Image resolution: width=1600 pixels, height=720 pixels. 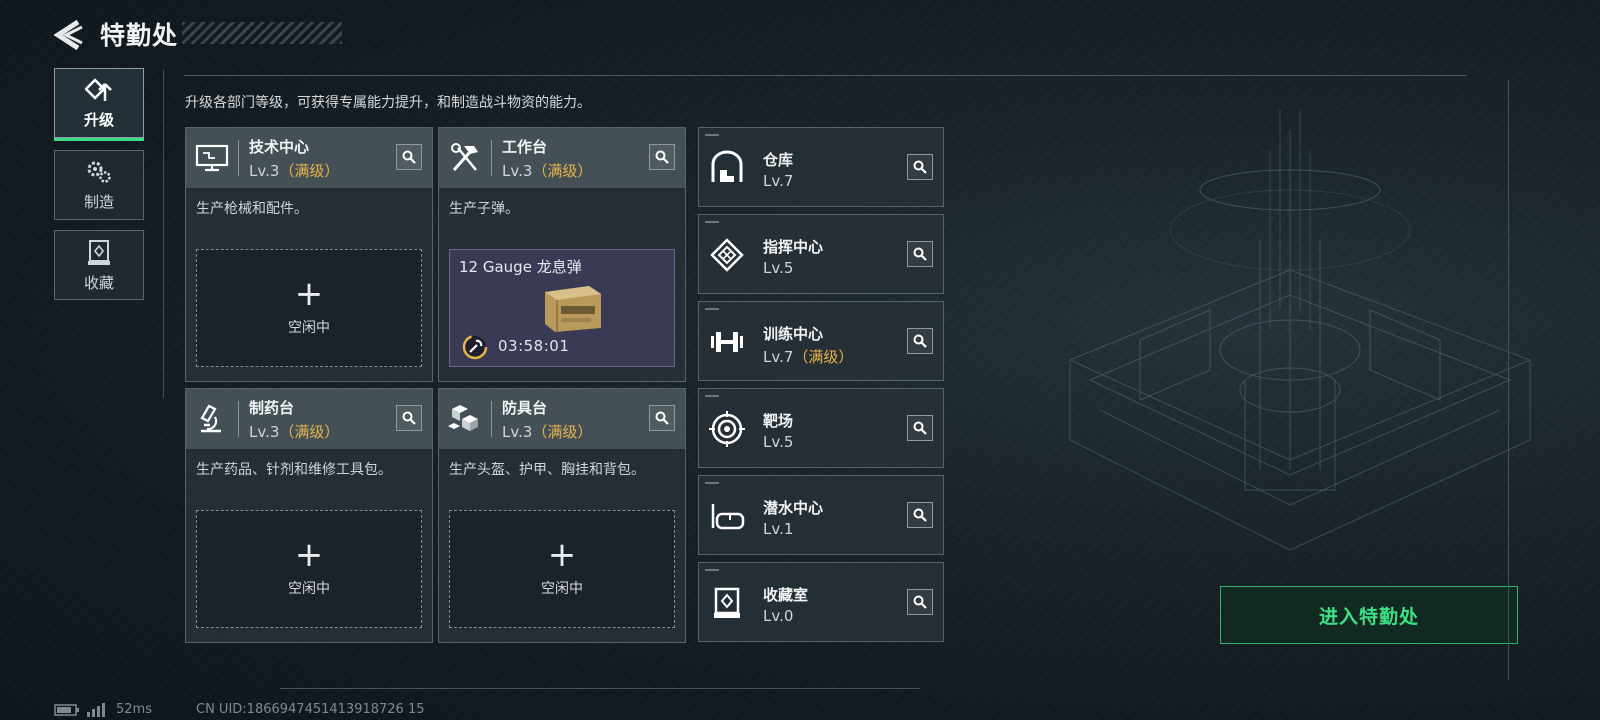 What do you see at coordinates (388, 103) in the screenshot?
I see `page-description: 升级各部门等级，可获得专属能力提升，和制造战斗物资的能力。` at bounding box center [388, 103].